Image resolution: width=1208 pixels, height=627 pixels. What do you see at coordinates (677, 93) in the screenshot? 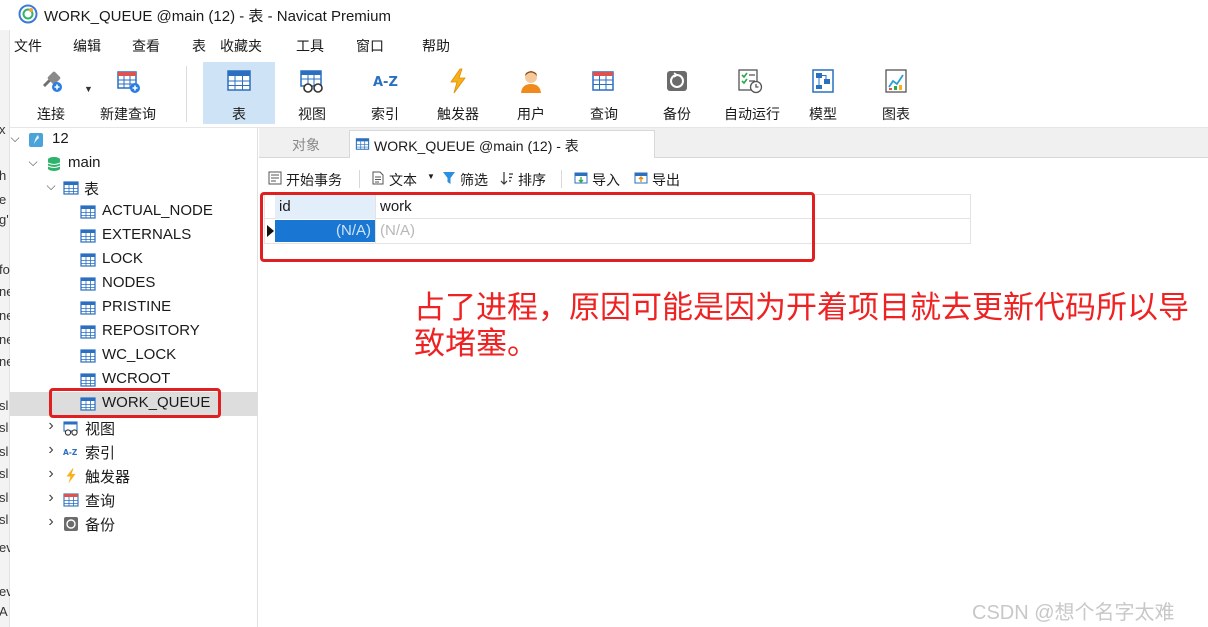
I see `toolbar-backup-button: 备份` at bounding box center [677, 93].